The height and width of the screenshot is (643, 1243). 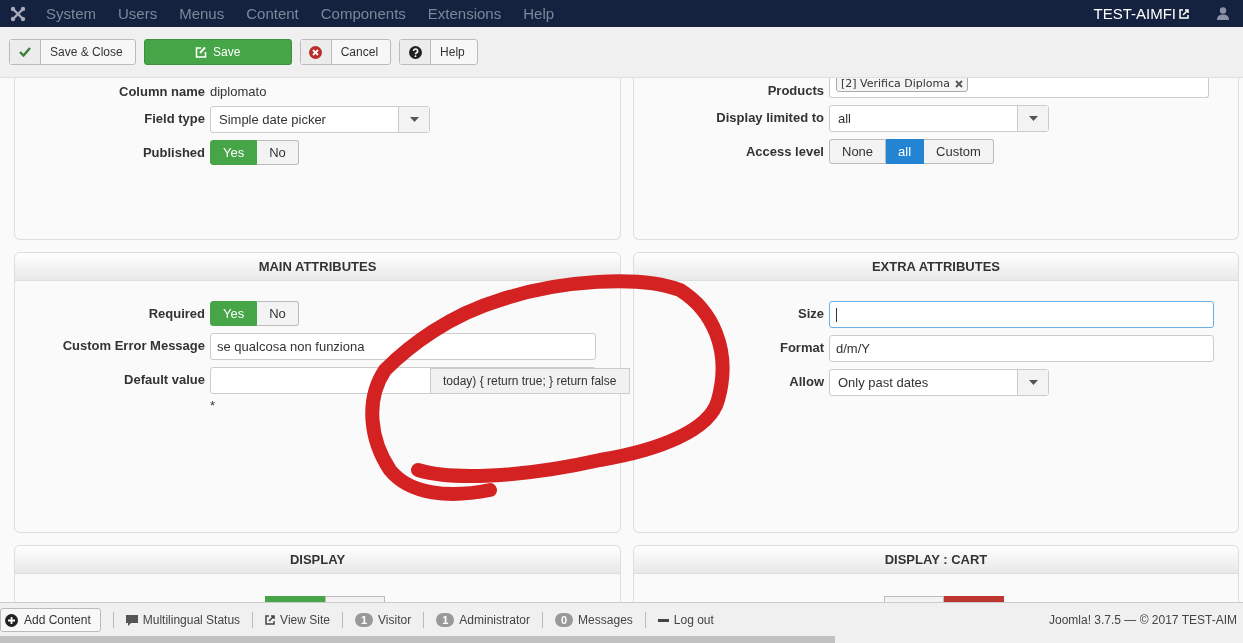 I want to click on field-label: Display limited to, so click(x=770, y=117).